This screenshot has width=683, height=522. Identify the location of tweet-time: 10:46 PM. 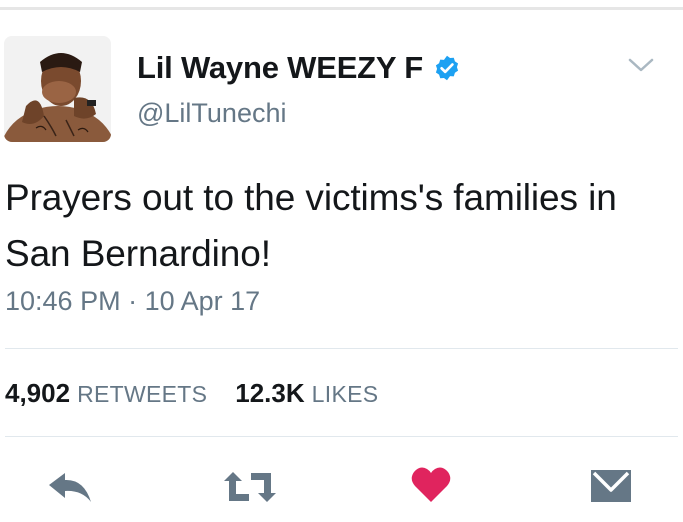
(63, 301).